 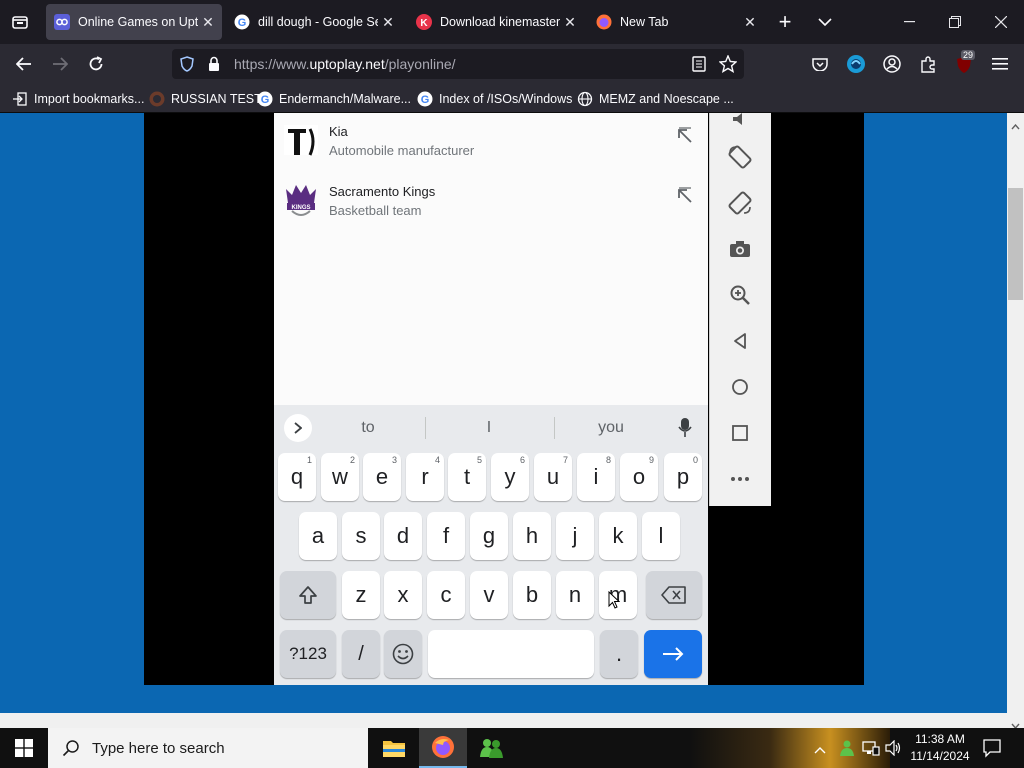 I want to click on notifications-icon, so click(x=992, y=750).